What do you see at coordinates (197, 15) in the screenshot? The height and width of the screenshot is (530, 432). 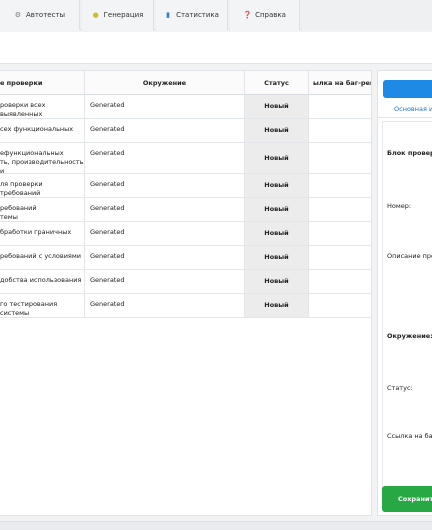 I see `tab-label: Статистика` at bounding box center [197, 15].